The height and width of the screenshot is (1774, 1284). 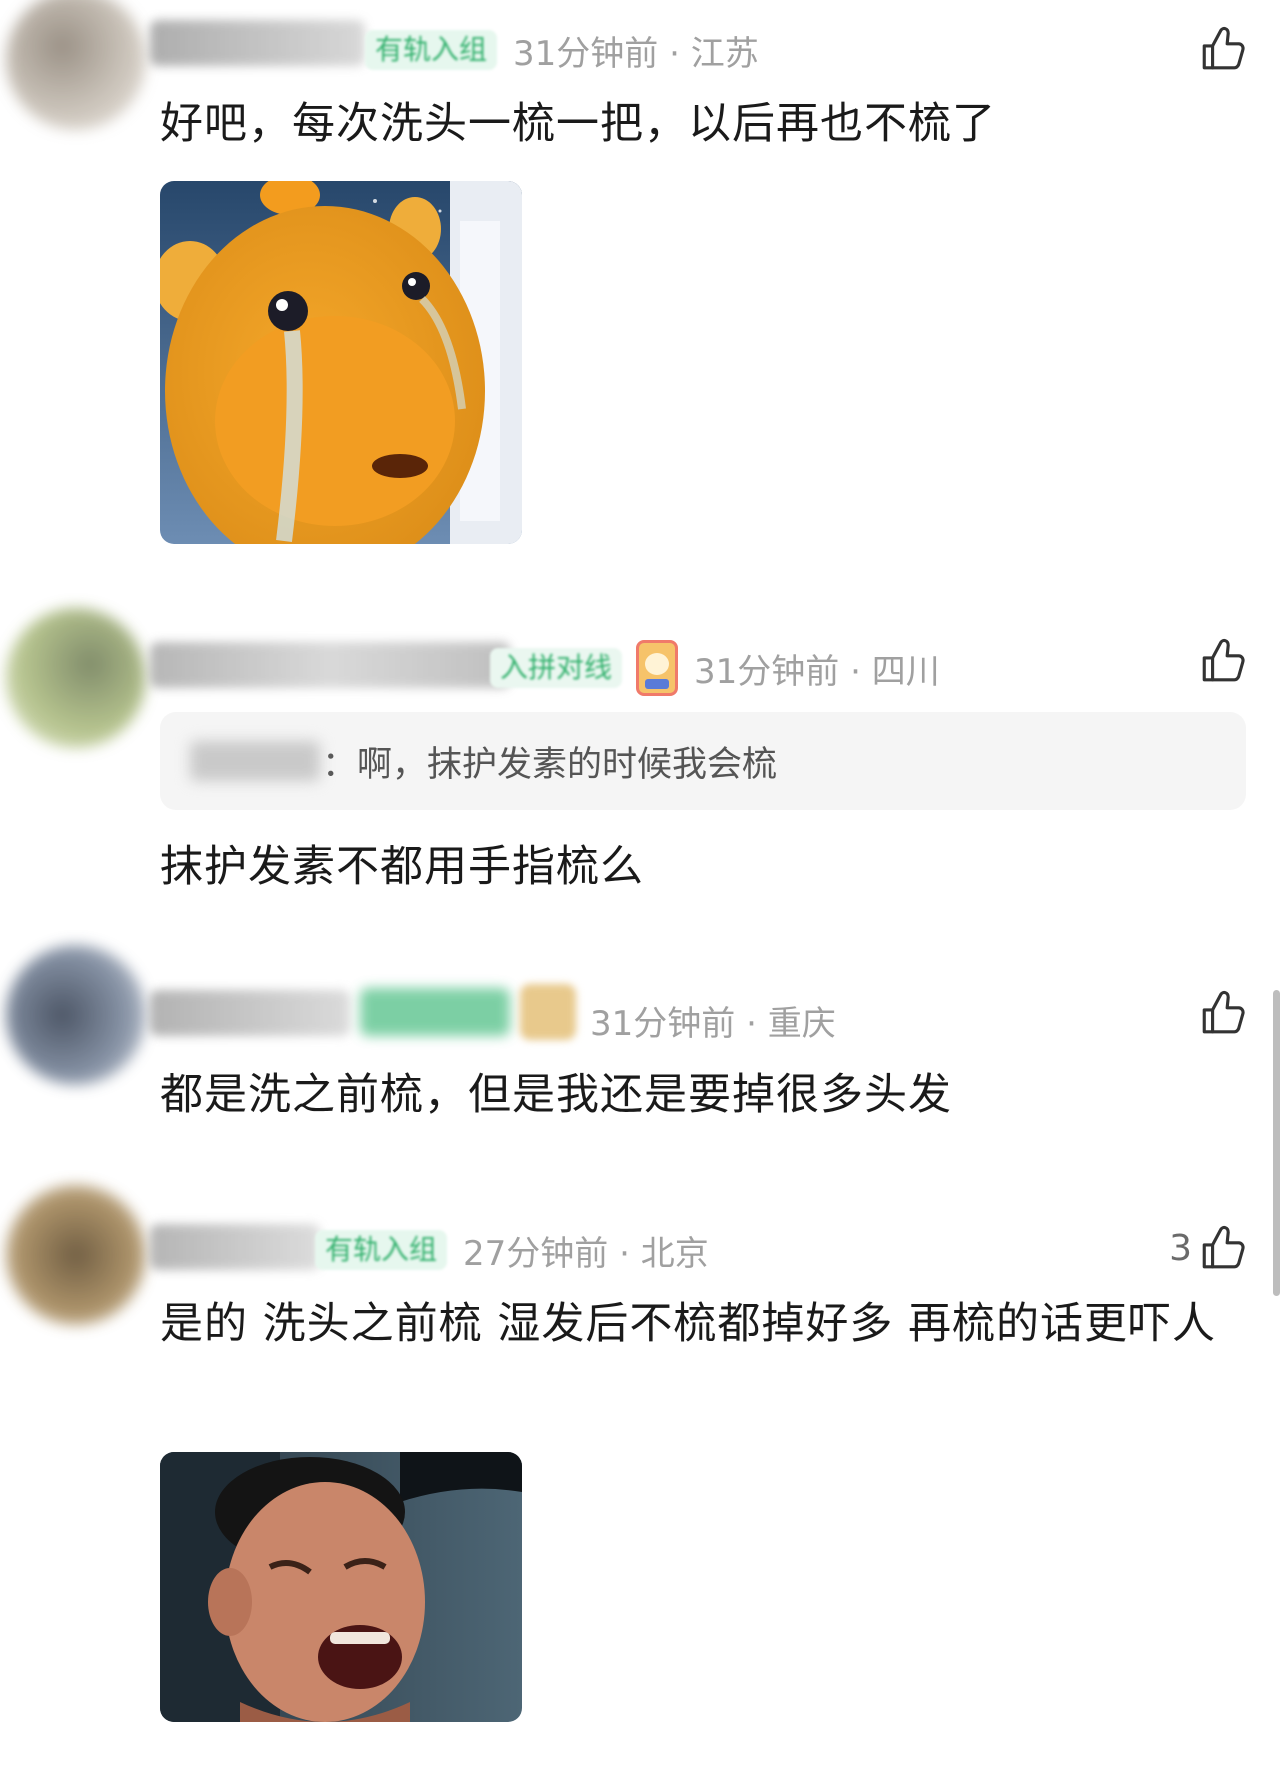 I want to click on timestamp: 31分钟前 · 重庆, so click(x=713, y=1023).